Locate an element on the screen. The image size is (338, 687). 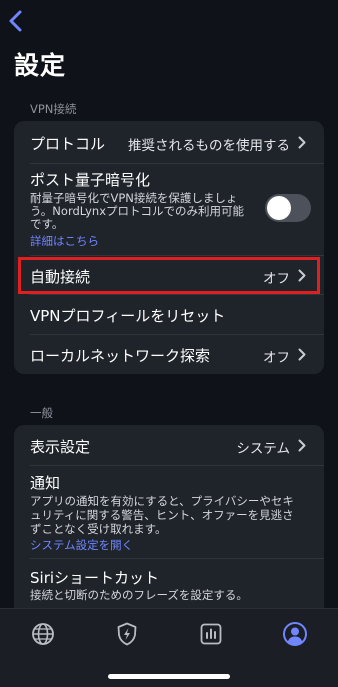
back-button is located at coordinates (16, 21).